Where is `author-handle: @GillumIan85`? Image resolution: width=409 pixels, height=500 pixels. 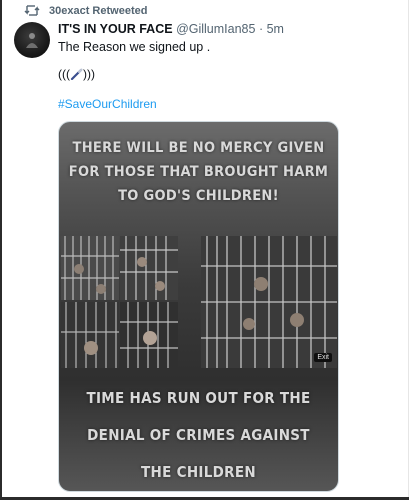
author-handle: @GillumIan85 is located at coordinates (215, 29).